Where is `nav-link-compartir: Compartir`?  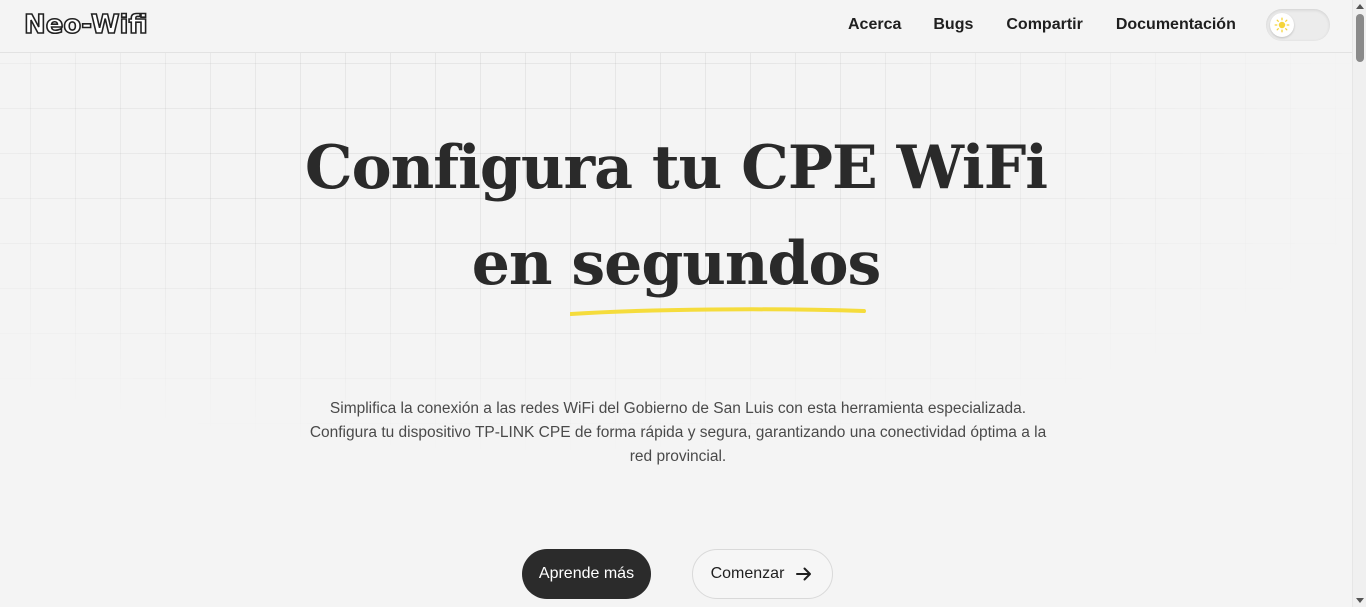 nav-link-compartir: Compartir is located at coordinates (1044, 25).